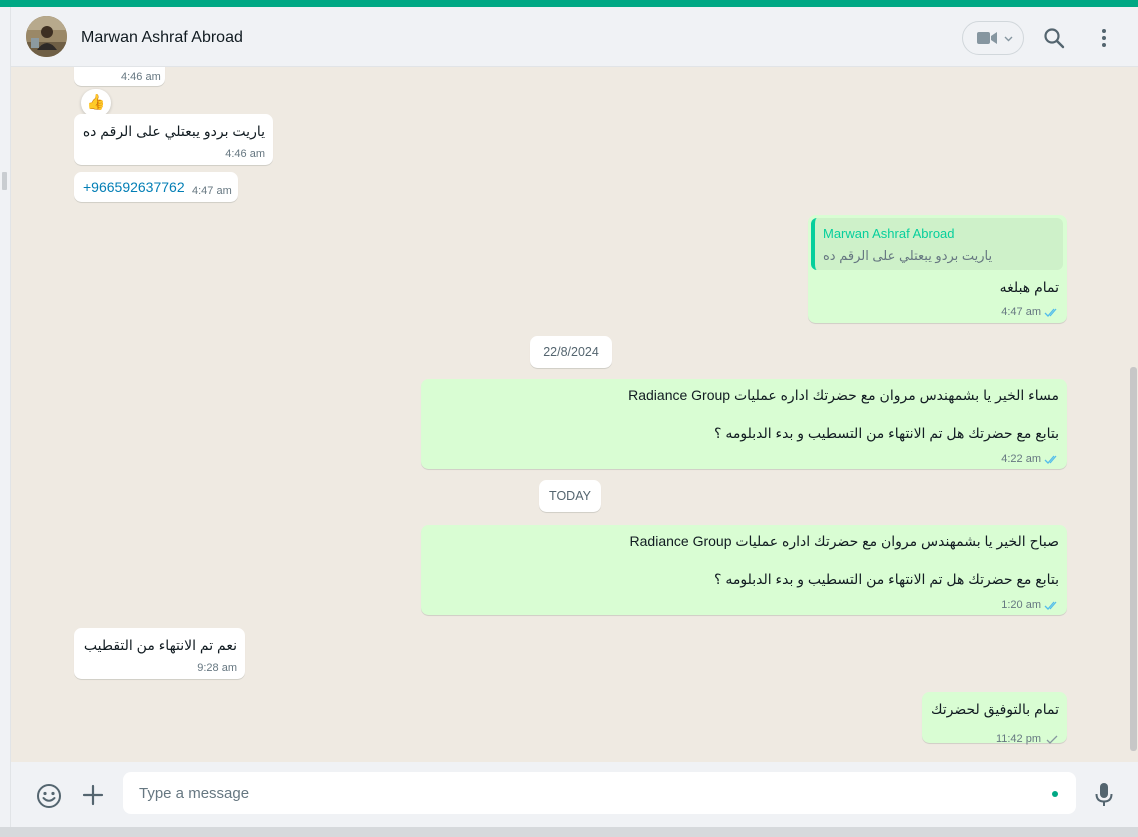  I want to click on chat-scrollbar, so click(1133, 559).